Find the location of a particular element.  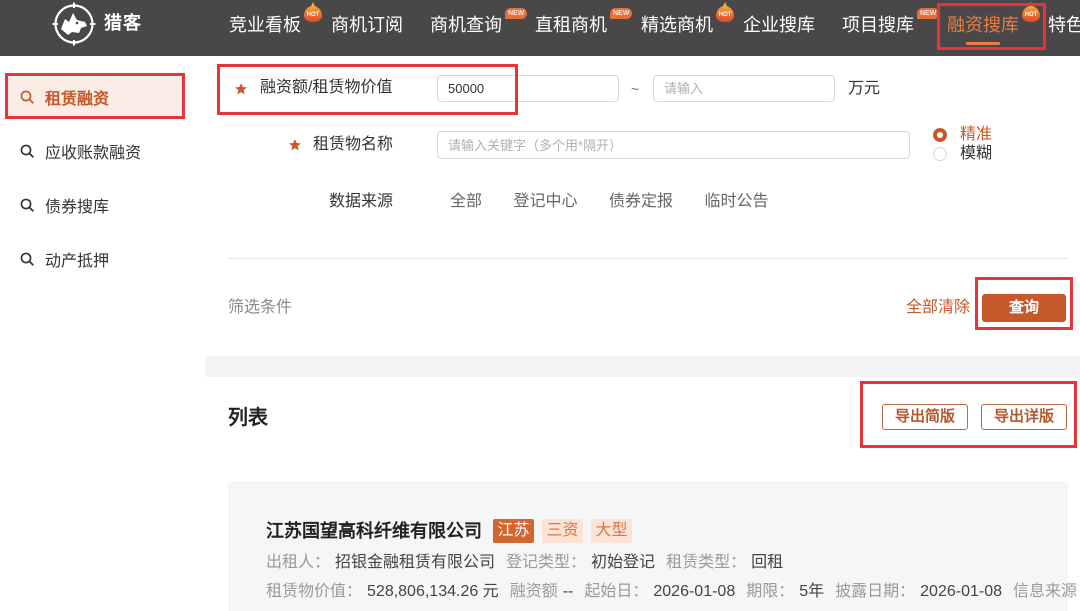

nav-item-opportunity-subscription: 商机订阅 is located at coordinates (367, 25).